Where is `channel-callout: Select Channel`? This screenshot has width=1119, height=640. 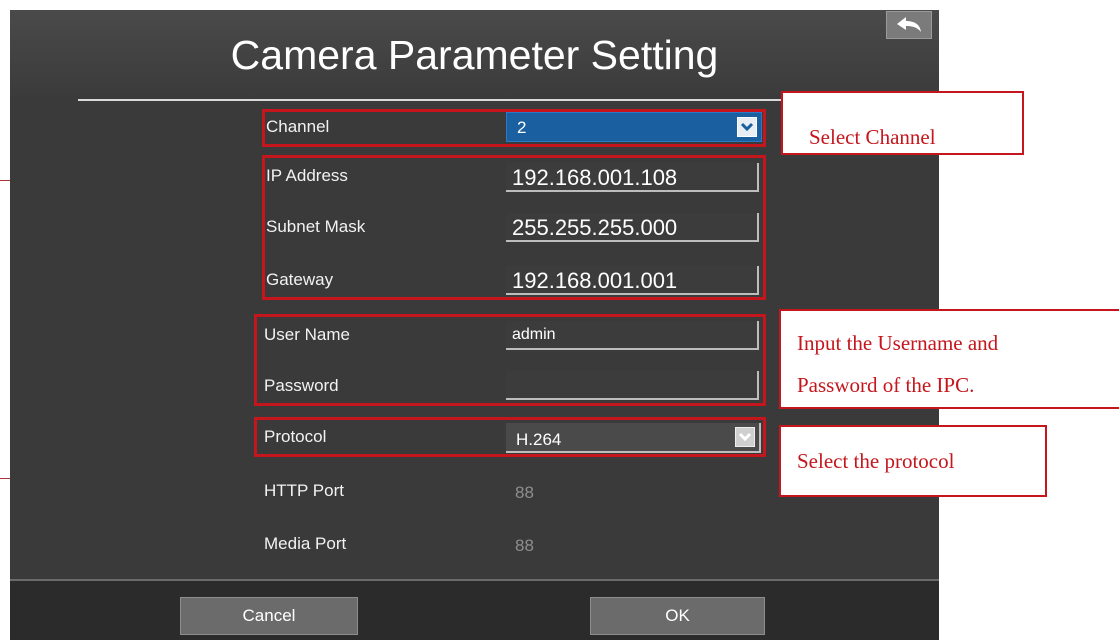
channel-callout: Select Channel is located at coordinates (902, 123).